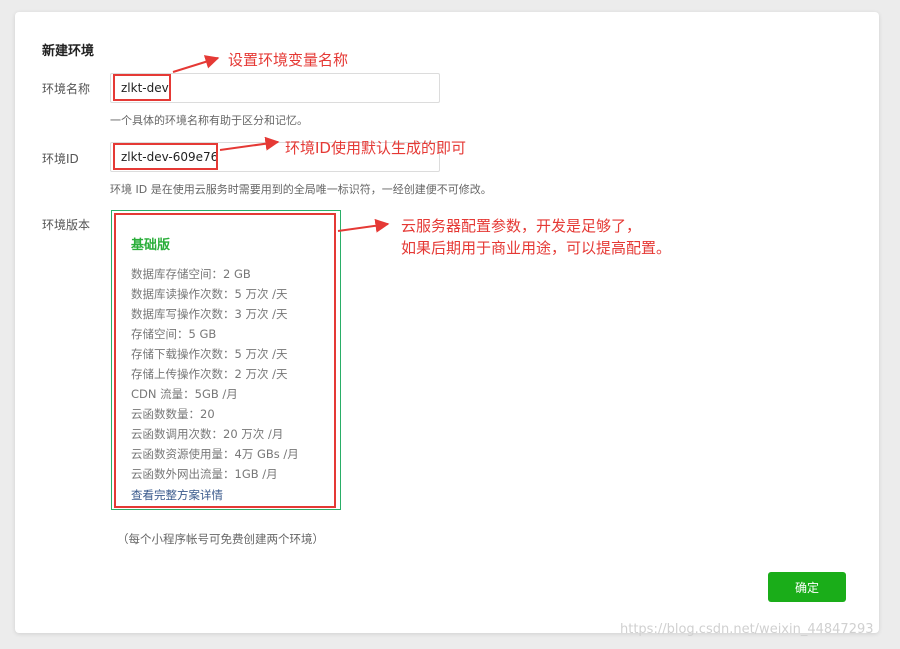  I want to click on annotation-plan-note-line2: 如果后期用于商业用途，可以提高配置。, so click(536, 248).